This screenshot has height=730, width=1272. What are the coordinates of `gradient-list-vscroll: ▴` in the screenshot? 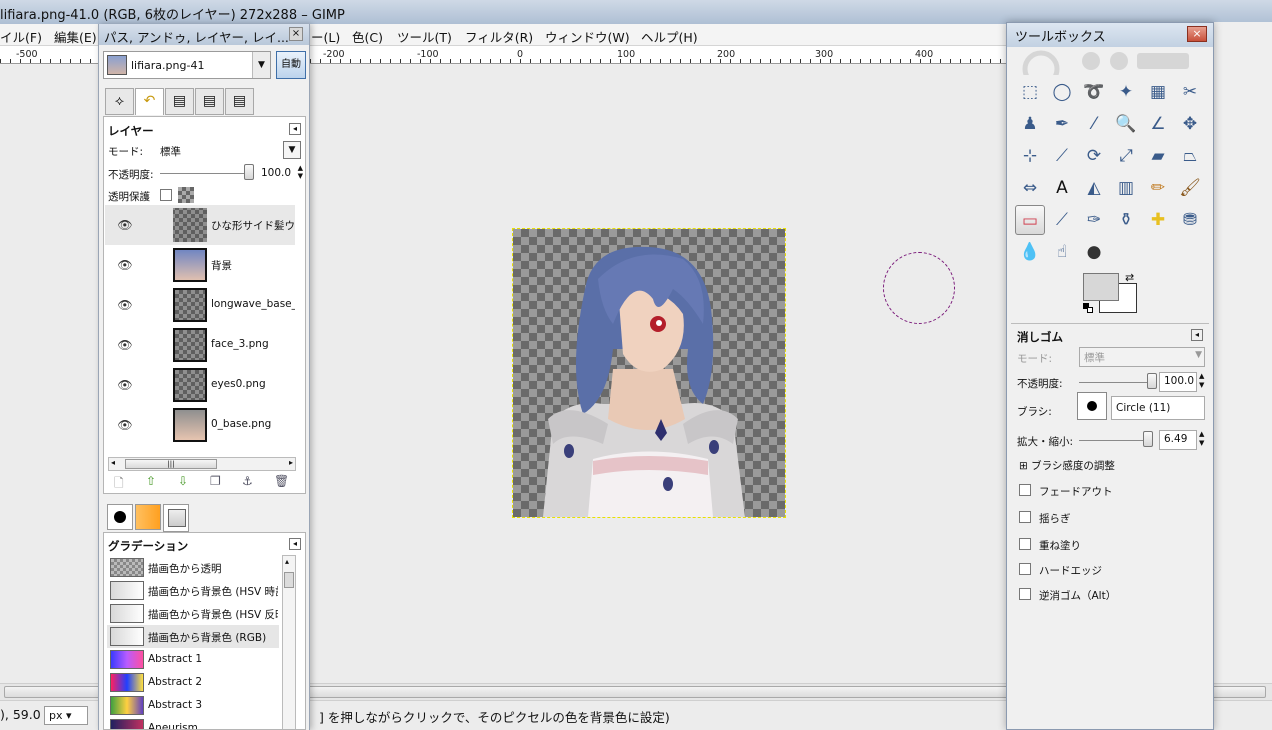 It's located at (289, 642).